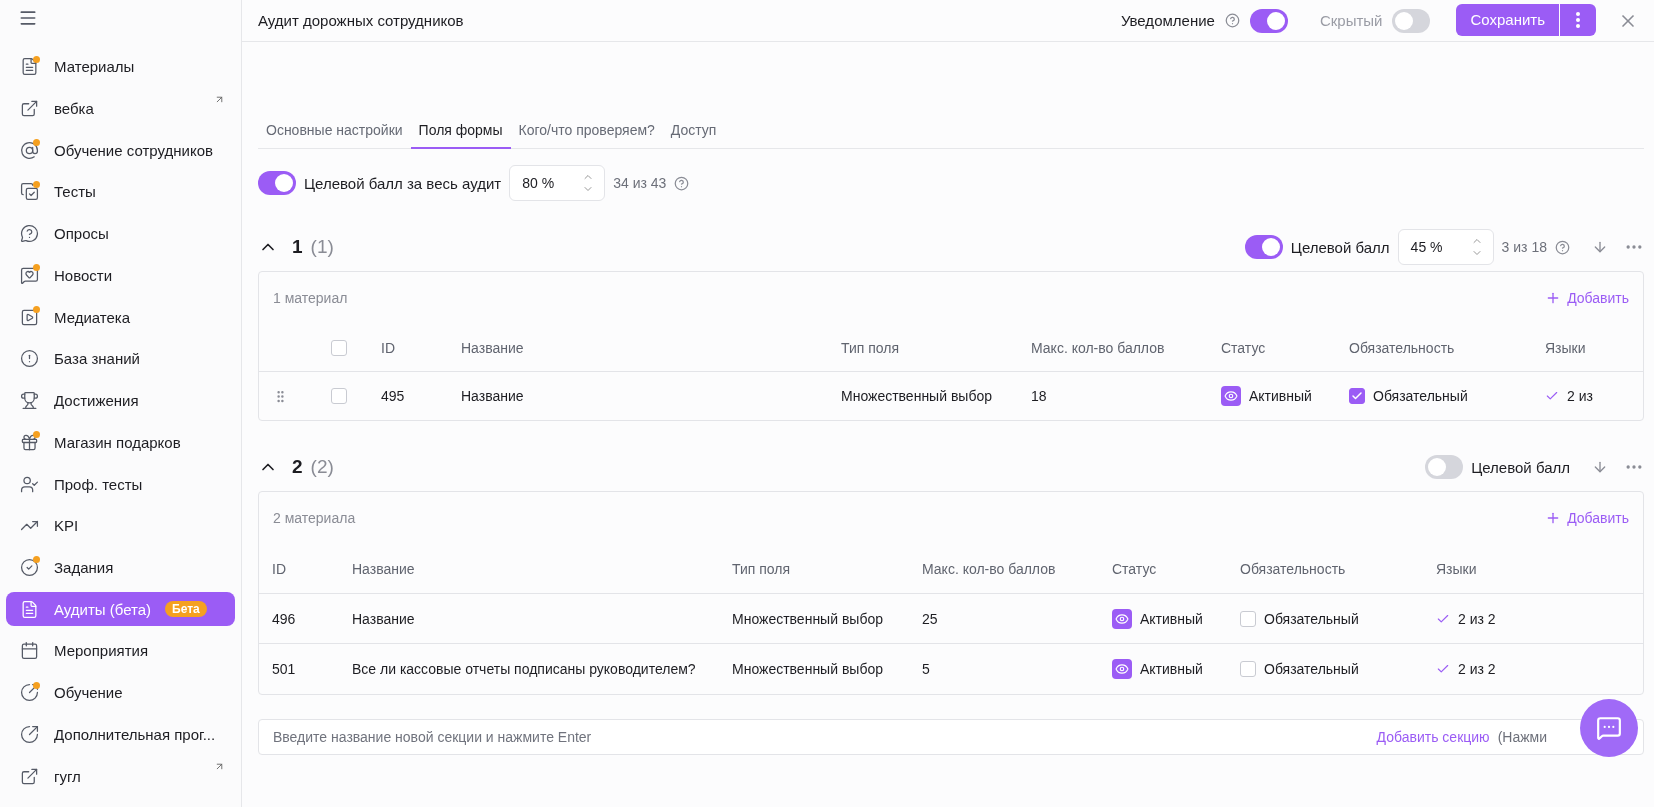 This screenshot has height=807, width=1654. Describe the element at coordinates (120, 400) in the screenshot. I see `sidebar-item: Достижения` at that location.